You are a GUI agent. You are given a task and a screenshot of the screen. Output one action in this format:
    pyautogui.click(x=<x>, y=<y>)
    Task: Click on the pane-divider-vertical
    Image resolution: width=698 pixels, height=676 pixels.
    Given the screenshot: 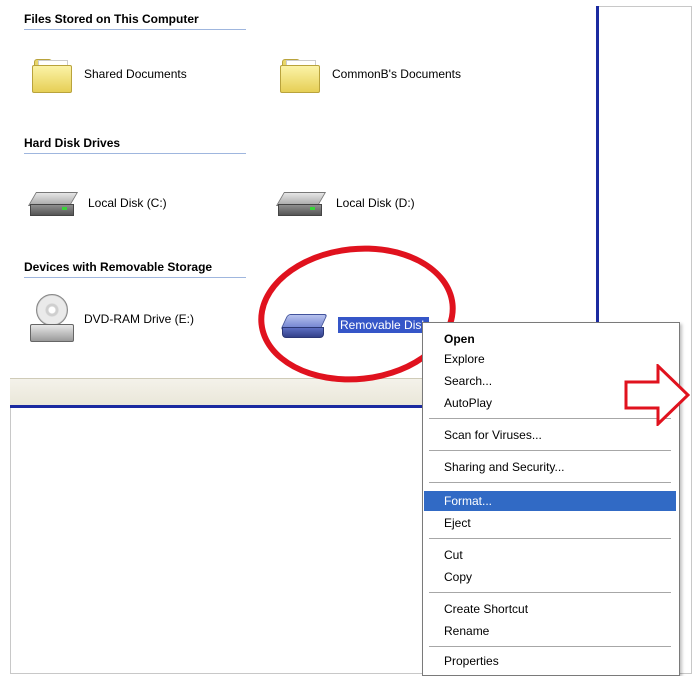 What is the action you would take?
    pyautogui.click(x=597, y=165)
    